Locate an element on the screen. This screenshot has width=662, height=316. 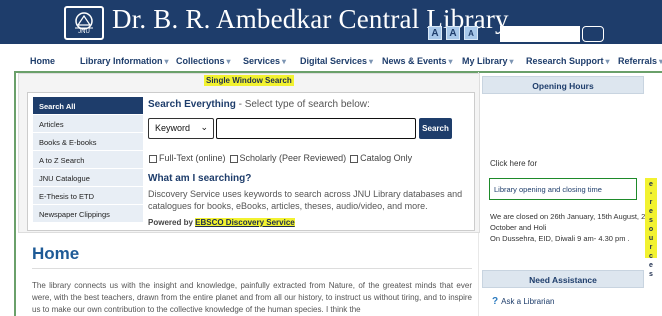
tab-articles: Articles is located at coordinates (88, 124).